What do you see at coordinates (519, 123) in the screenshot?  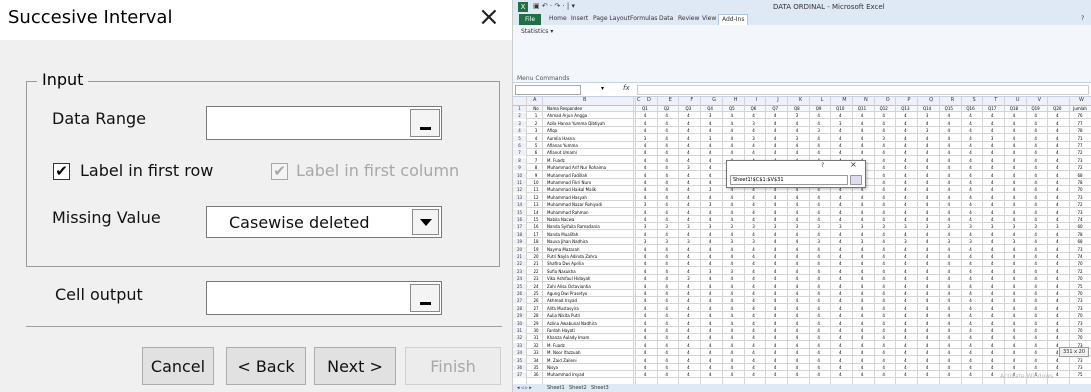 I see `row-number: 3` at bounding box center [519, 123].